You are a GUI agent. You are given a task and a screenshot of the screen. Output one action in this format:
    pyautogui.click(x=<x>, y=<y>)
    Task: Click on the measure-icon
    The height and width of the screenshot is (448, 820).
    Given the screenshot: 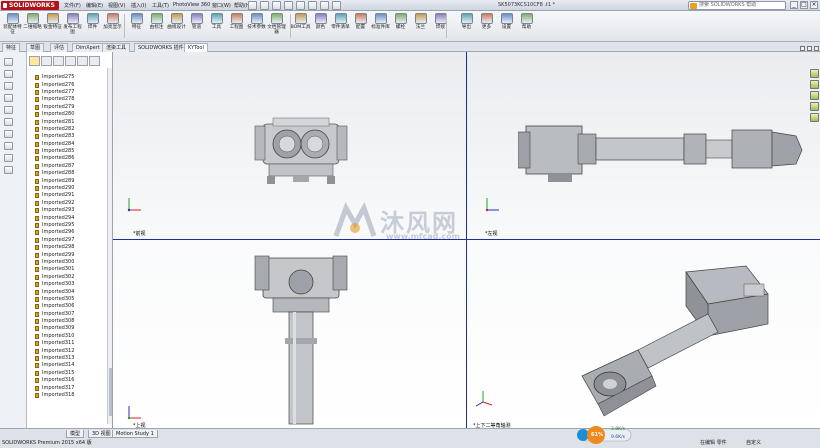 What is the action you would take?
    pyautogui.click(x=8, y=134)
    